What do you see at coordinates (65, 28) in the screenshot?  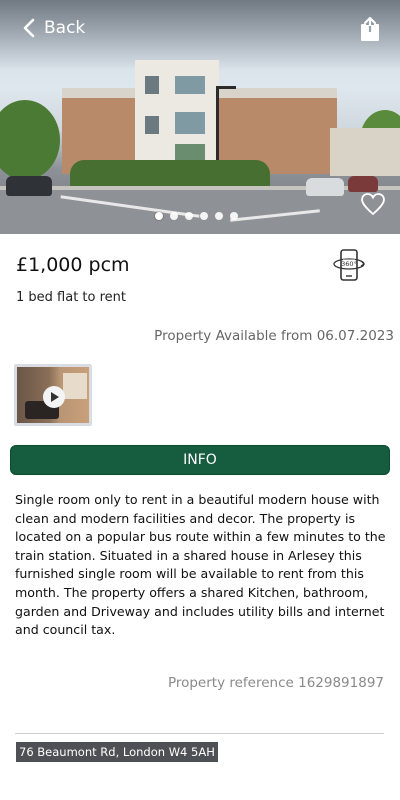 I see `back-label: Back` at bounding box center [65, 28].